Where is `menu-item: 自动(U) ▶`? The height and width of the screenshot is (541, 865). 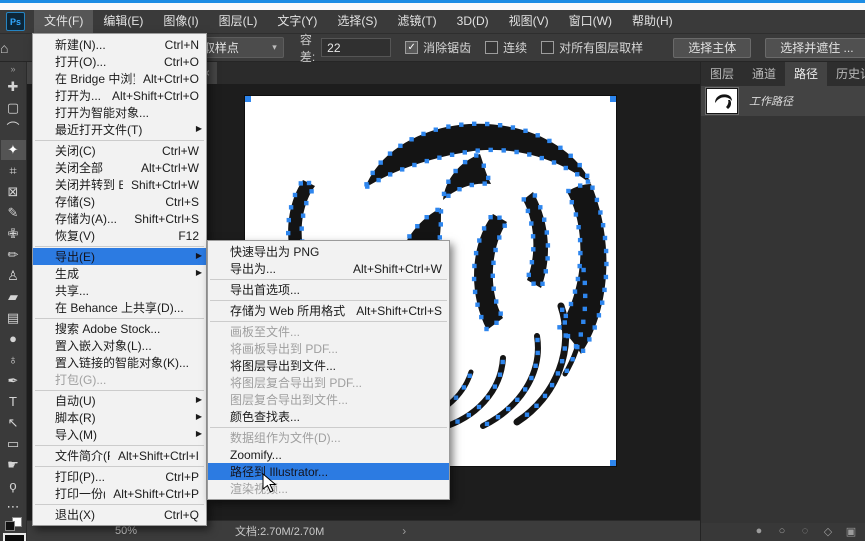
menu-item: 自动(U) ▶ is located at coordinates (119, 400).